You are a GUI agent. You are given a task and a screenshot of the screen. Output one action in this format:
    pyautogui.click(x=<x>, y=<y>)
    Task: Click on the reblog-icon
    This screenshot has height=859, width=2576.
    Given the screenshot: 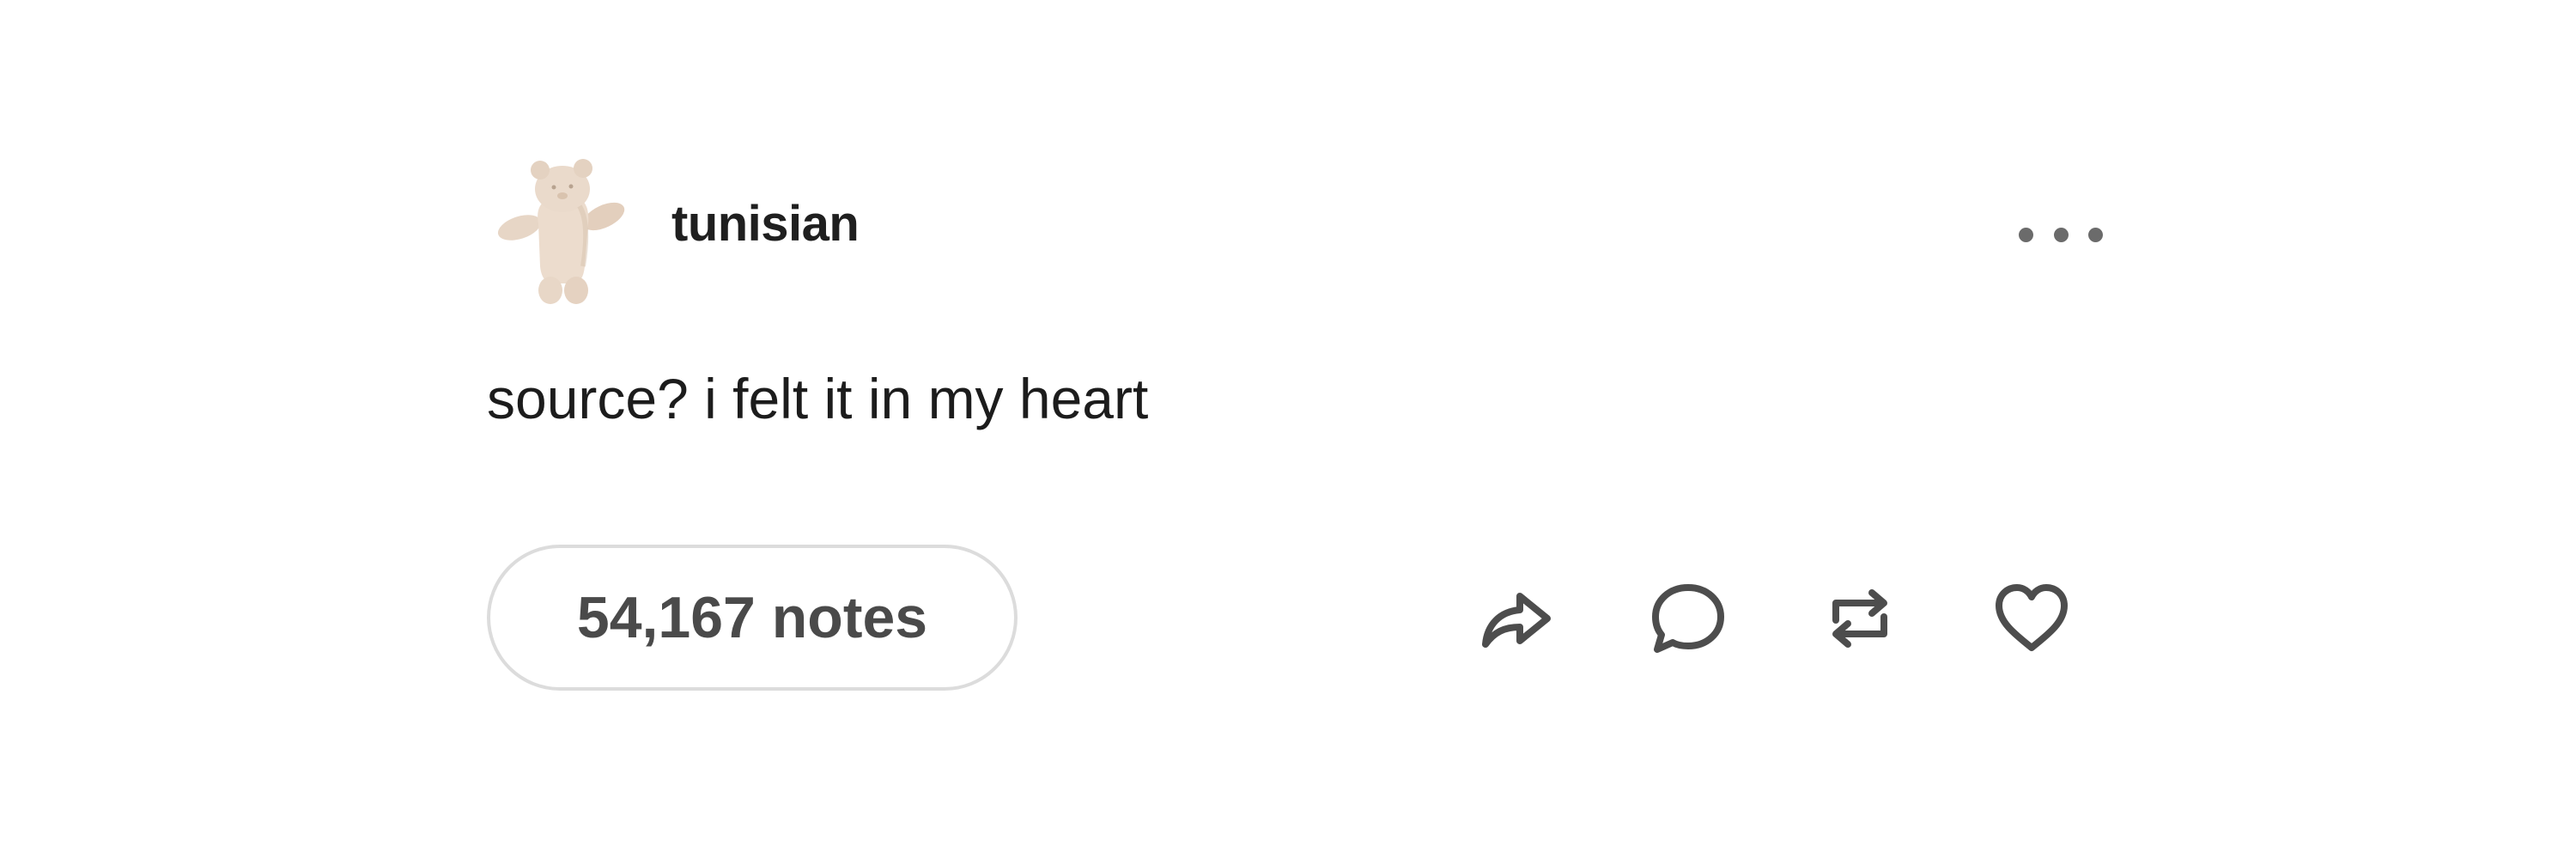 What is the action you would take?
    pyautogui.click(x=1859, y=618)
    